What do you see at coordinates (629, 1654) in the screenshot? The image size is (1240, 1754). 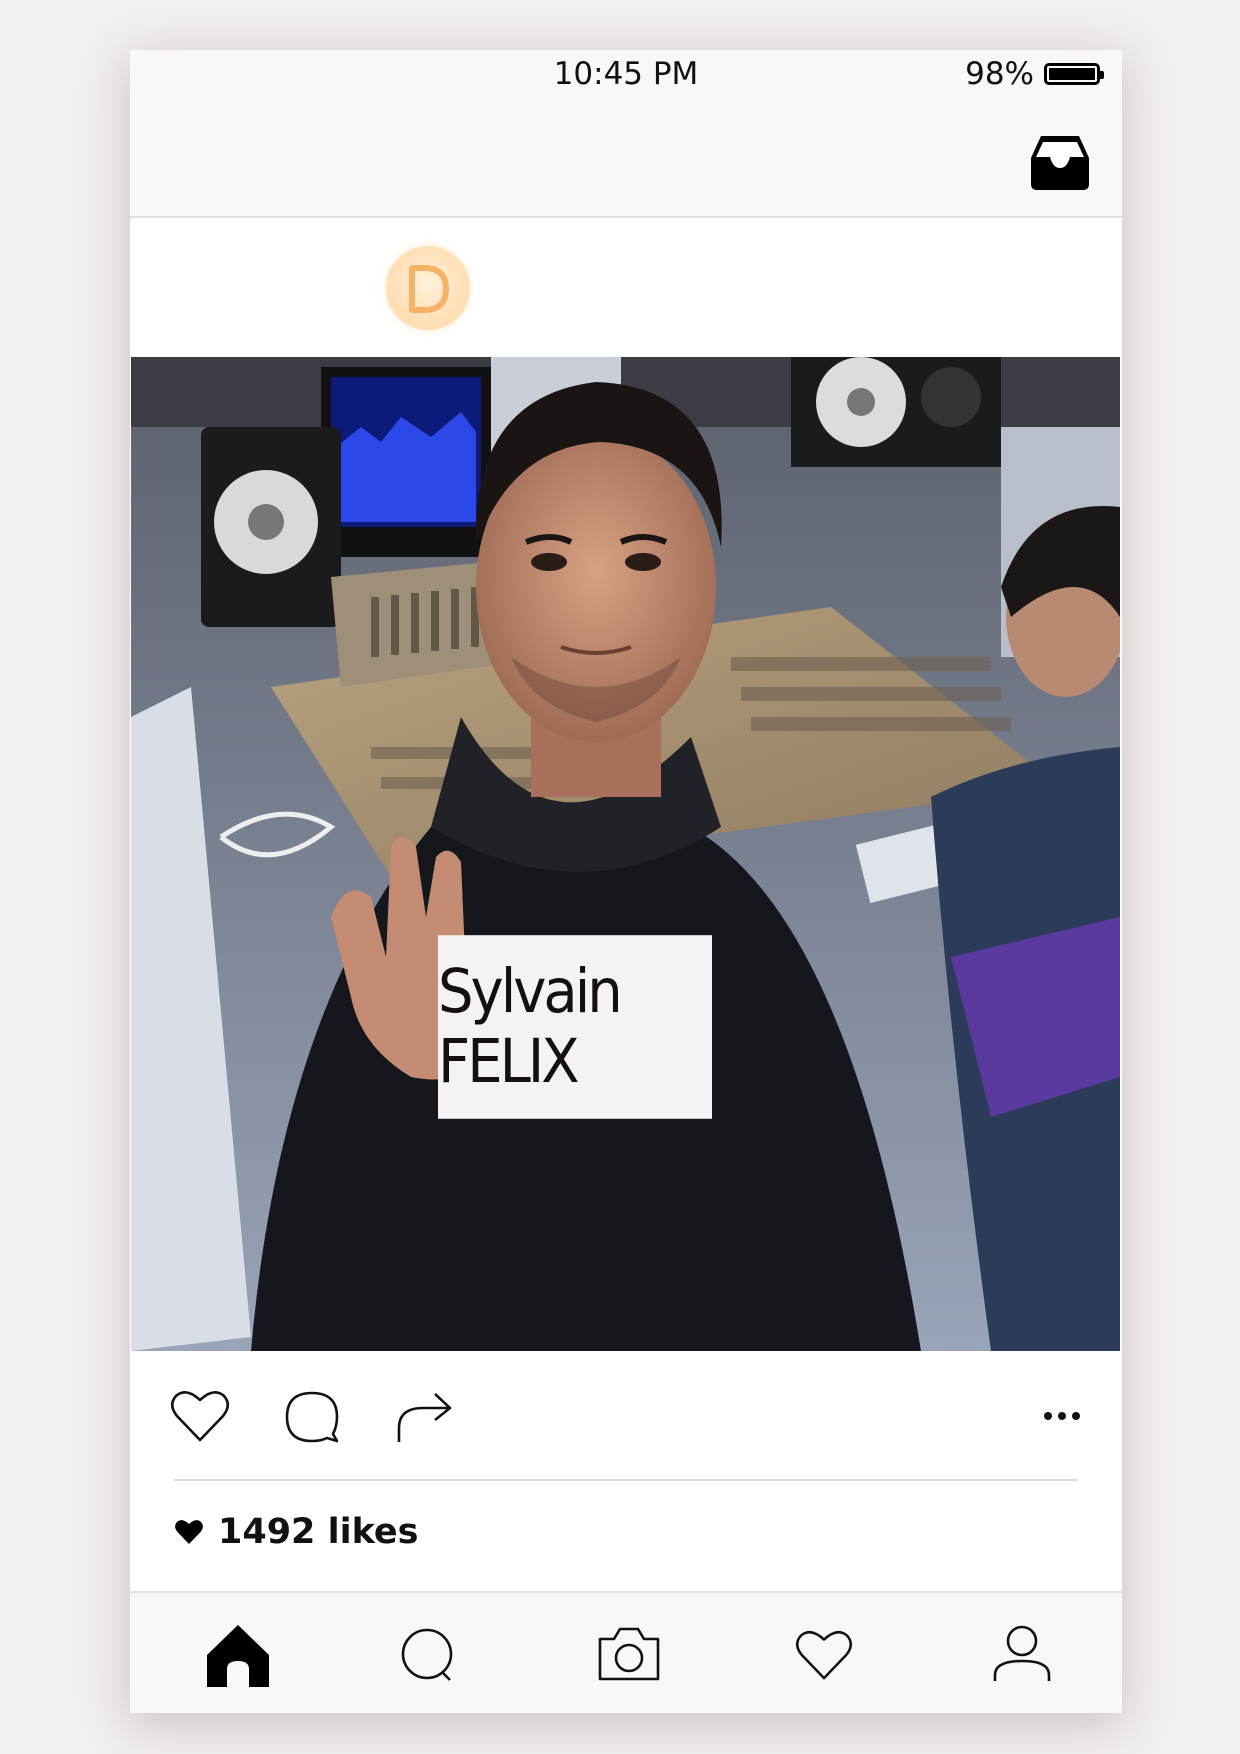 I see `camera-icon` at bounding box center [629, 1654].